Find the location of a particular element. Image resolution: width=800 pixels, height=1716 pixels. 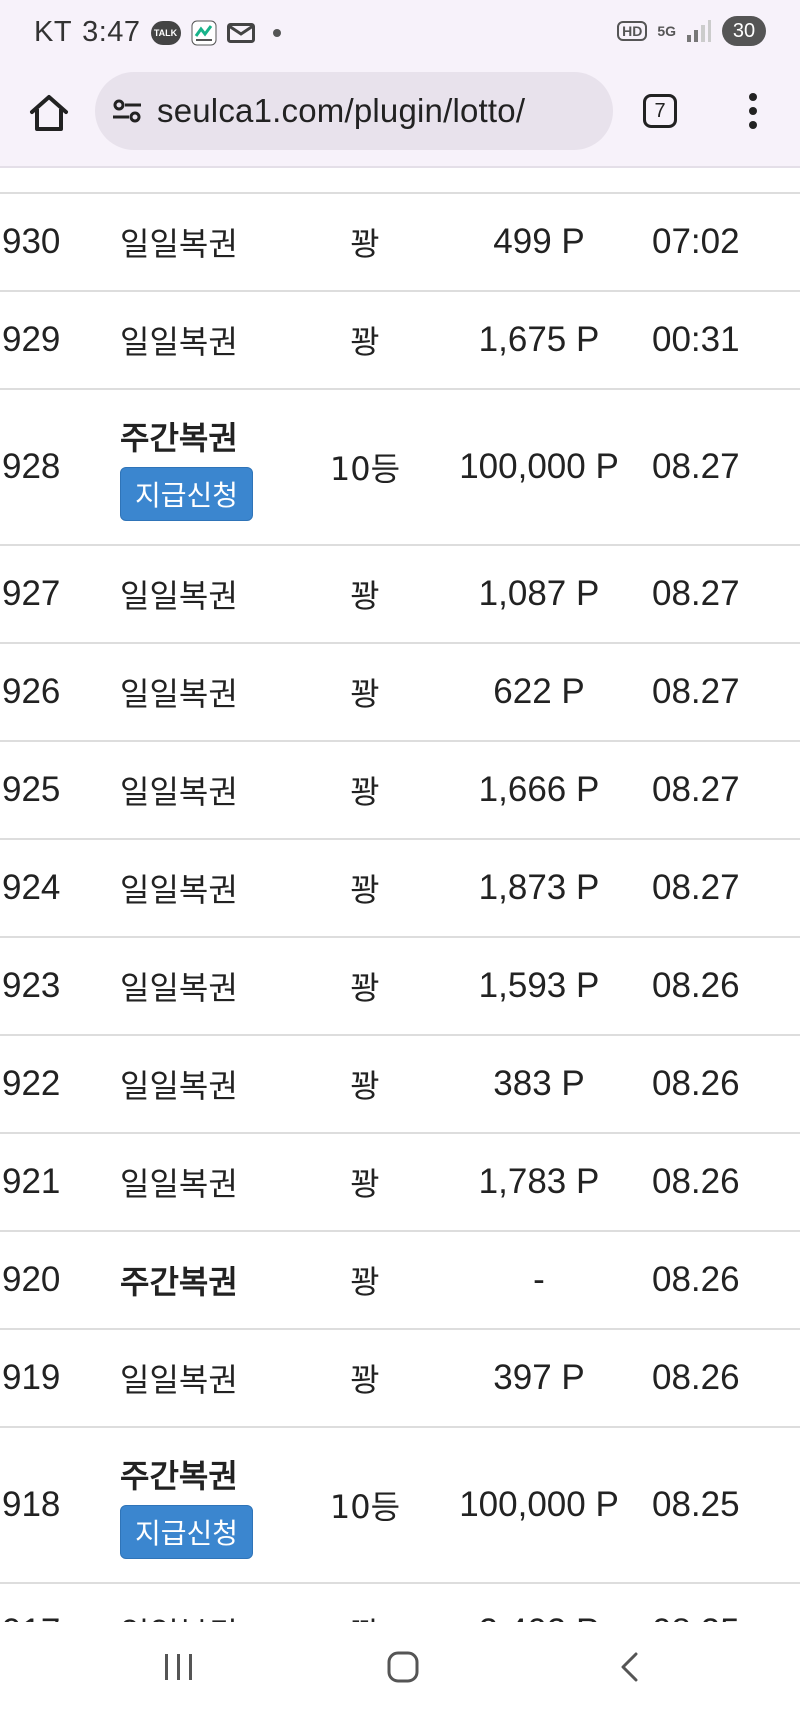

table-row: 920 주간복권 꽝 - 08.26 is located at coordinates (400, 1281).